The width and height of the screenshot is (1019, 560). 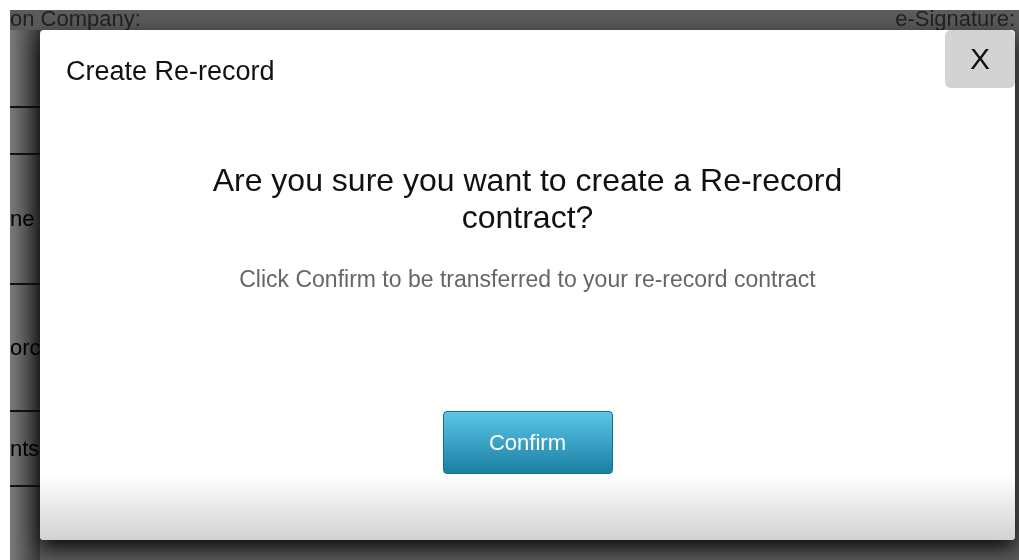 I want to click on column-label: e-Signature:, so click(x=955, y=20).